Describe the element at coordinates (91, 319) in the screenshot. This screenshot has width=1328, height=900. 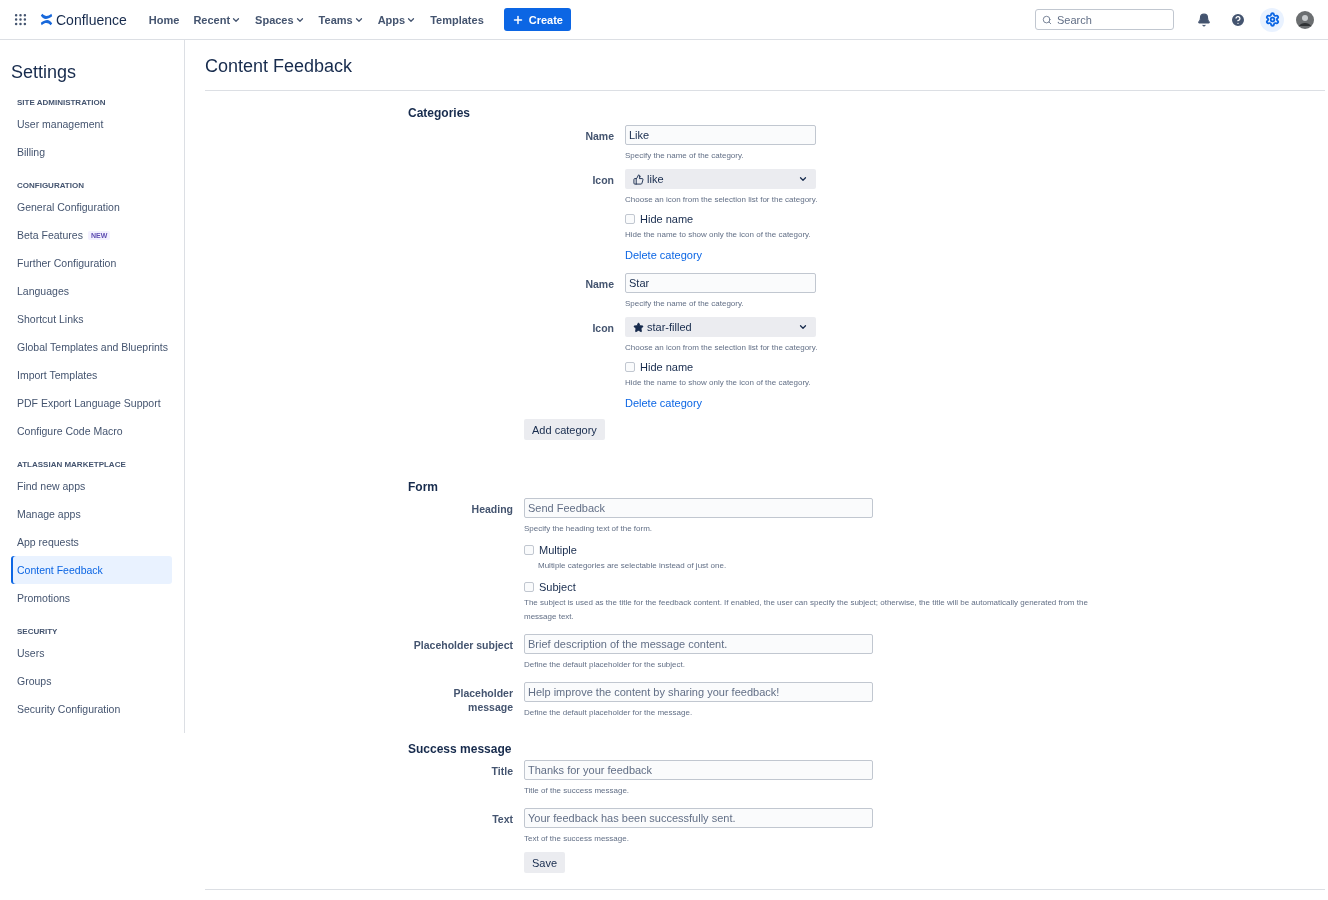
I see `sidebar-item: Shortcut Links` at that location.